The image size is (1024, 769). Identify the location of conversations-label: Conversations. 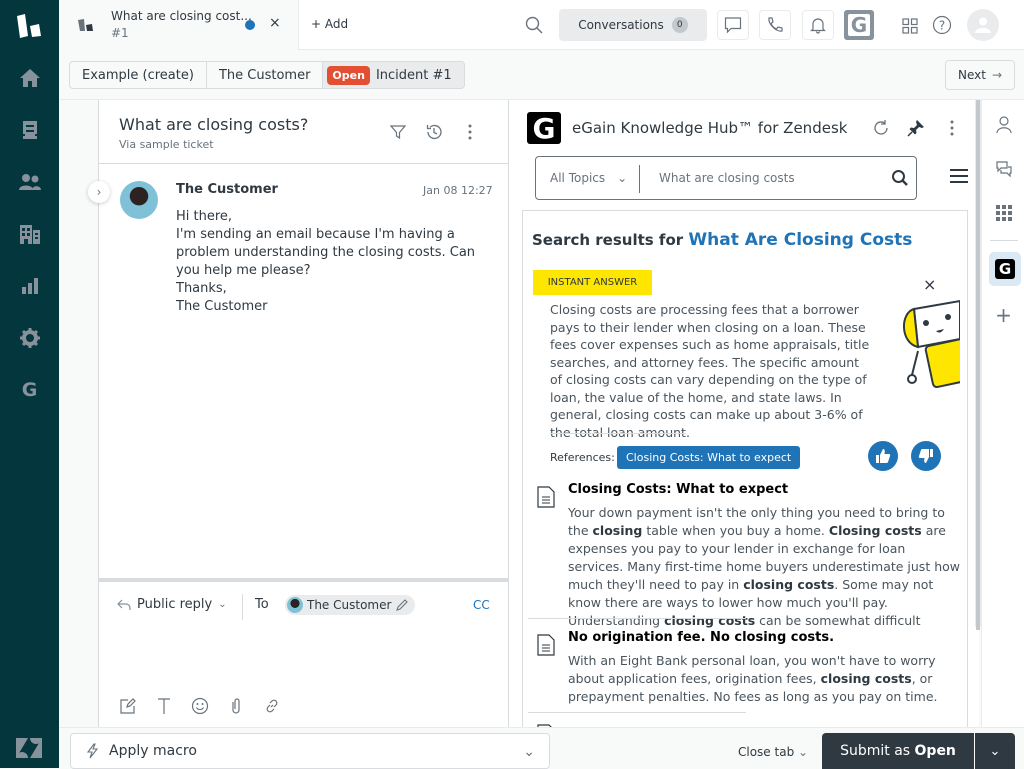
(621, 25).